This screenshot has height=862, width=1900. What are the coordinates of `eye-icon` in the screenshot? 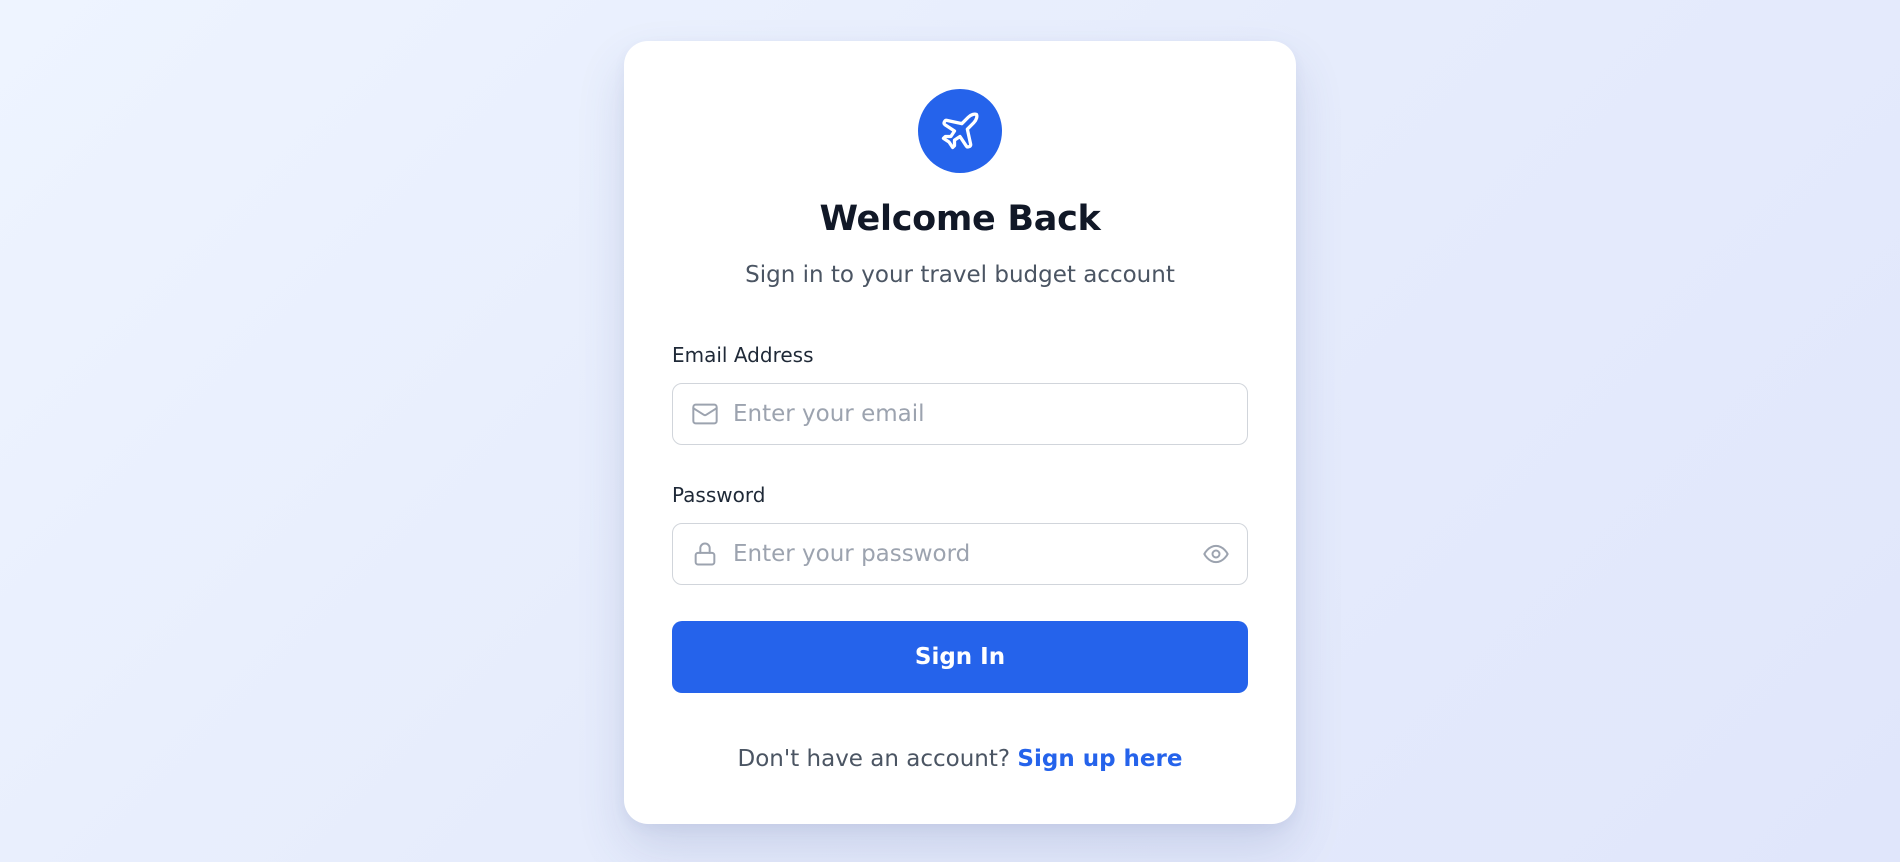 It's located at (1216, 554).